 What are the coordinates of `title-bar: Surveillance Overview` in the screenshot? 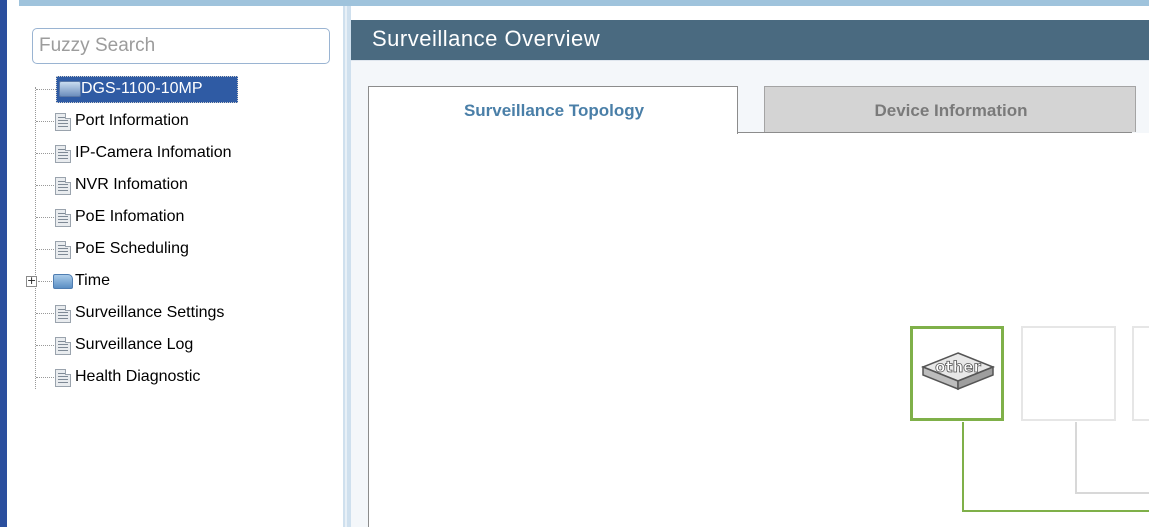 It's located at (750, 40).